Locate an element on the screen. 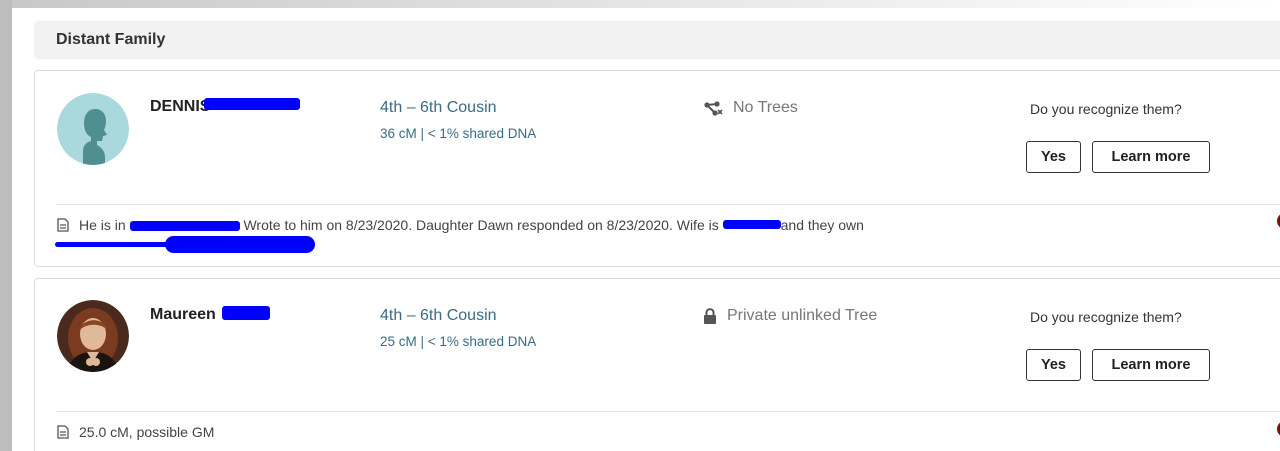  top-shade is located at coordinates (646, 4).